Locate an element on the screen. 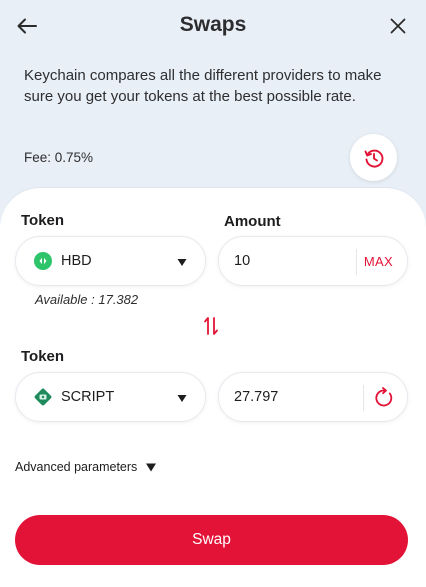 This screenshot has width=426, height=587. amount-label: Amount is located at coordinates (252, 221).